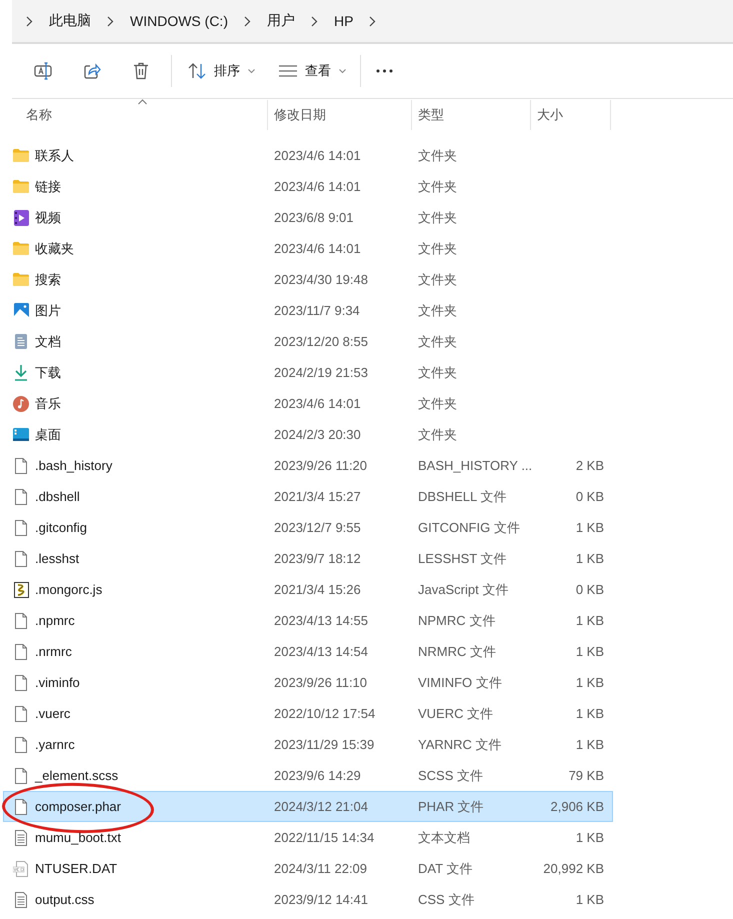  I want to click on modified-date: 2023/4/30 19:48, so click(321, 279).